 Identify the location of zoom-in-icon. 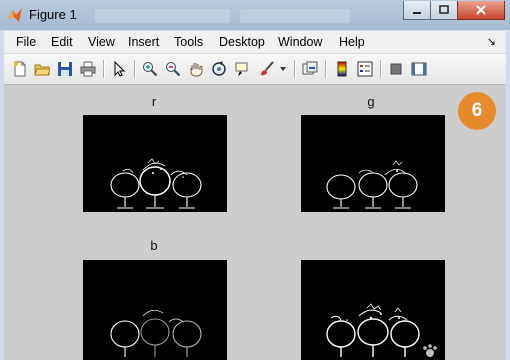
(150, 69).